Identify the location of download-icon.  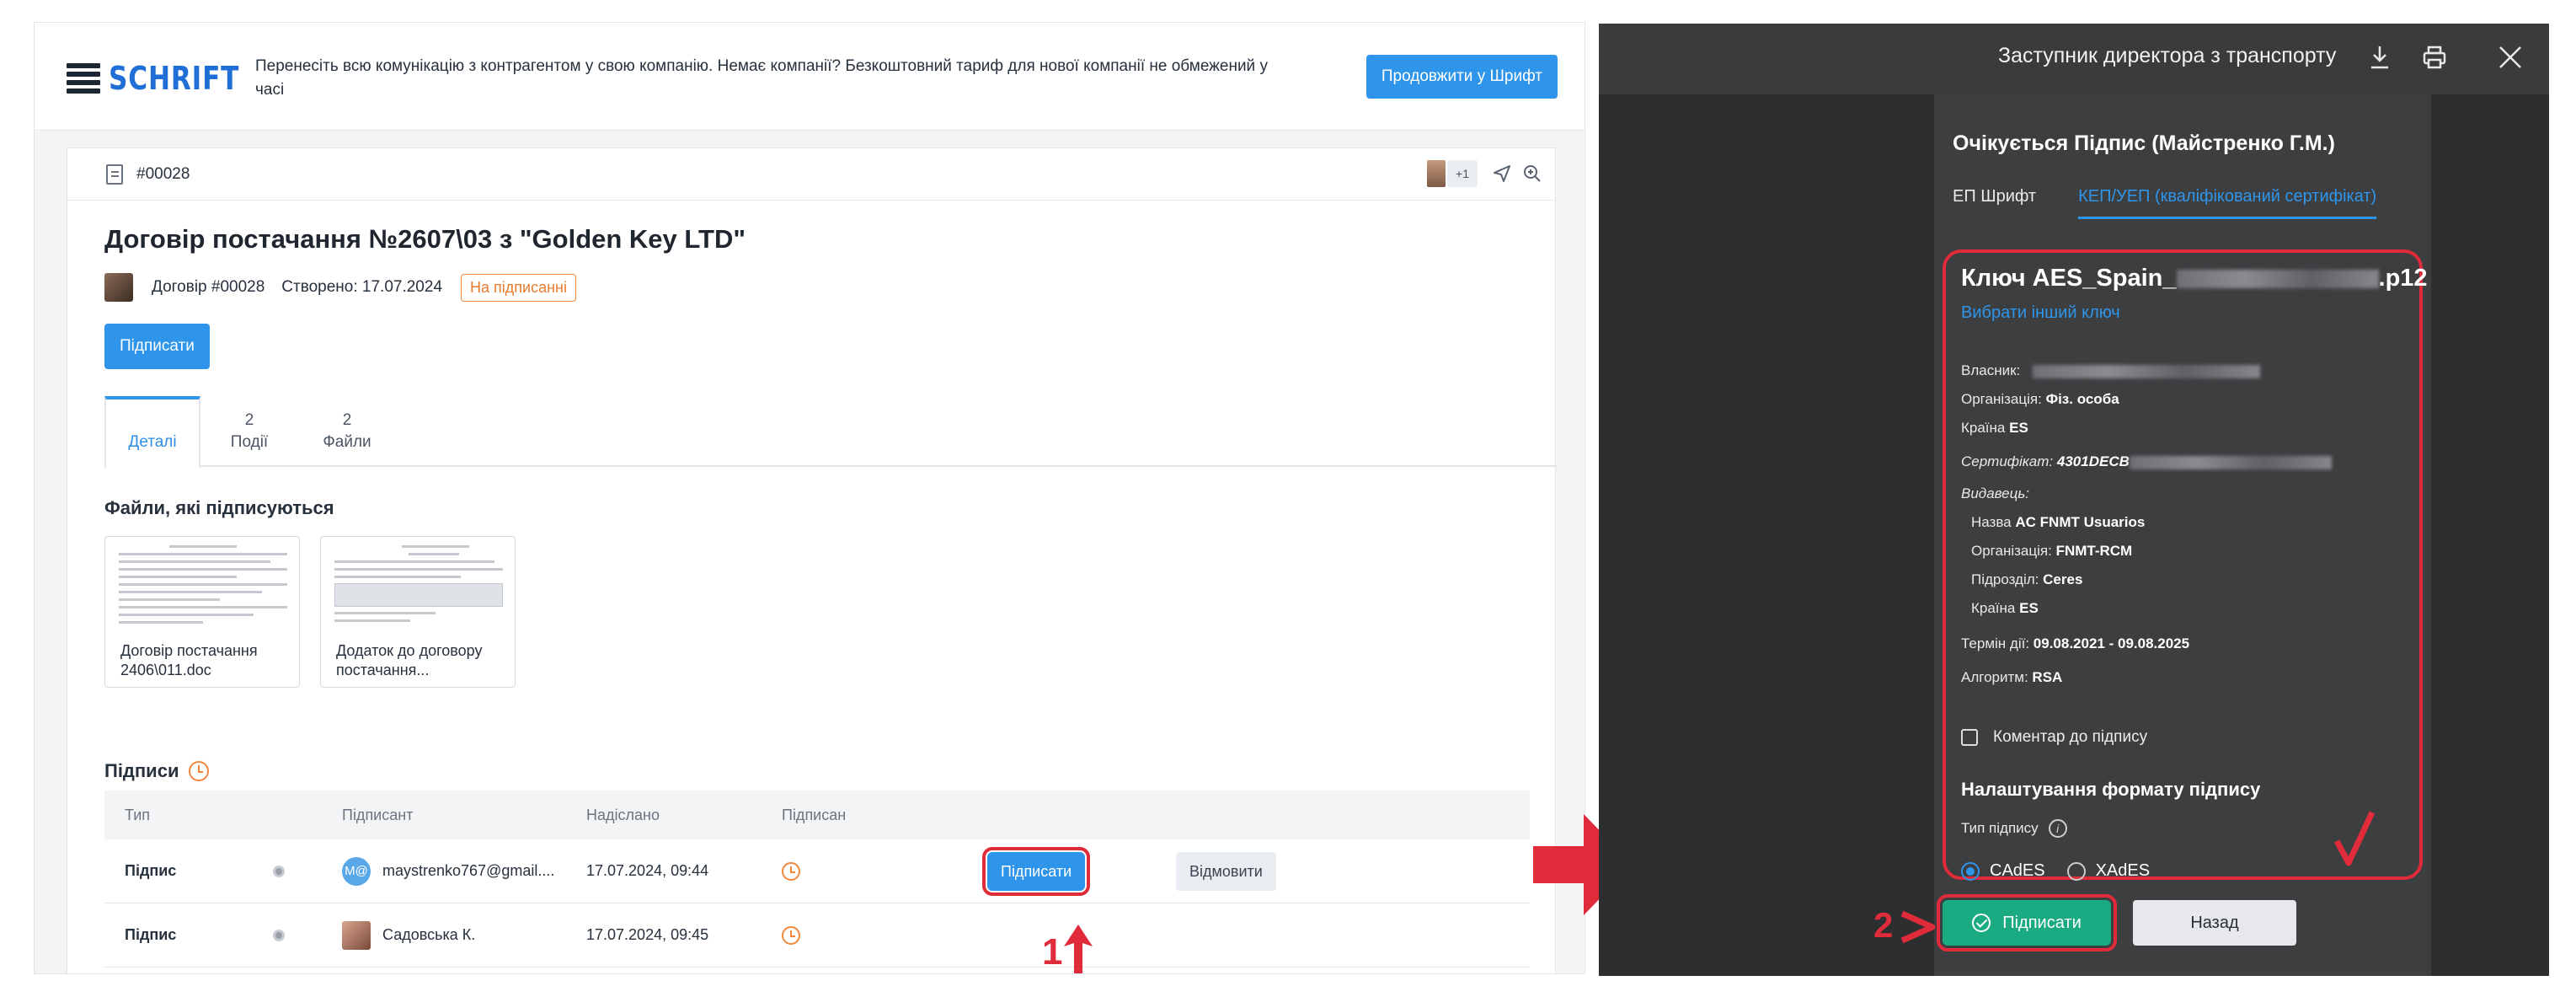
(2379, 61).